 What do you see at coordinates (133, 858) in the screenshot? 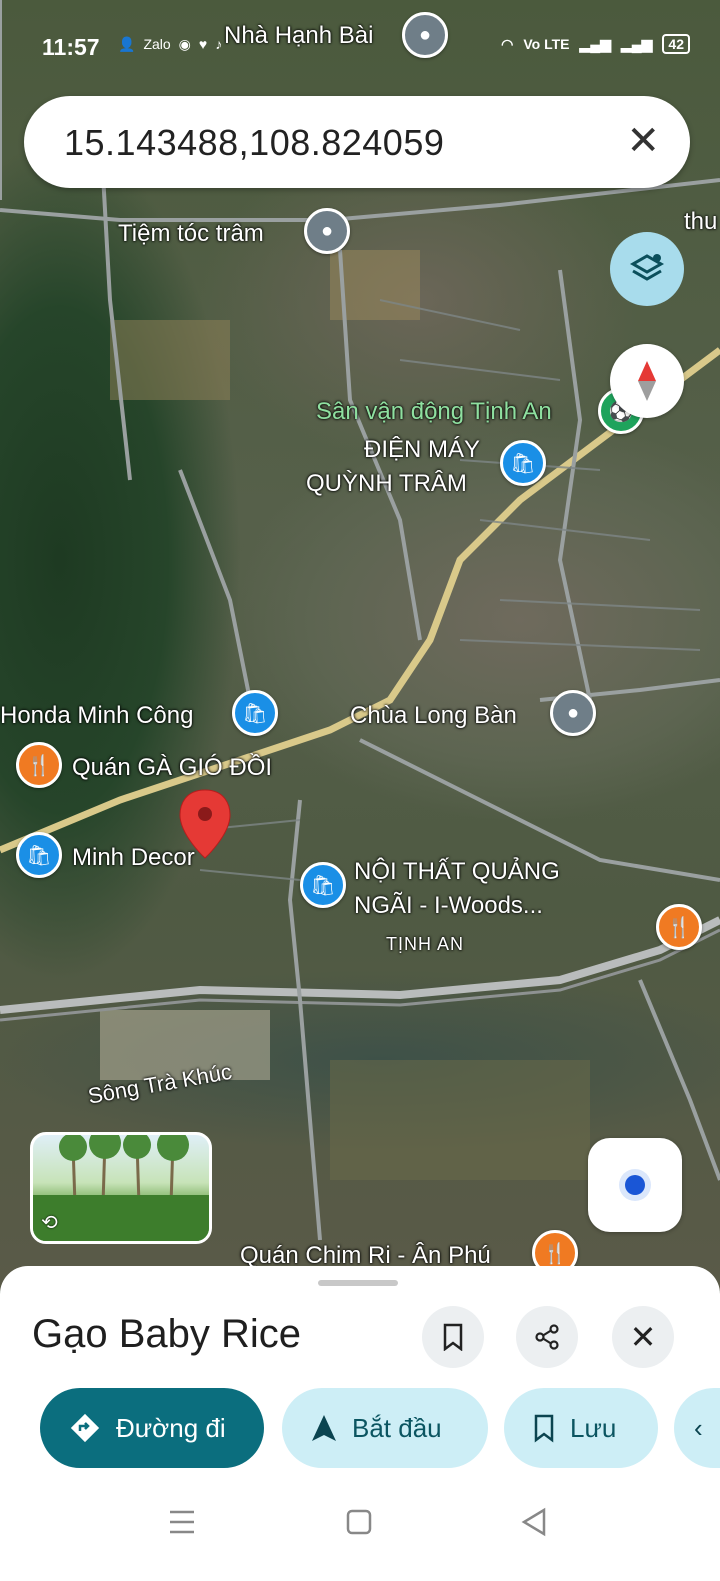
I see `label-minh-decor: Minh Decor` at bounding box center [133, 858].